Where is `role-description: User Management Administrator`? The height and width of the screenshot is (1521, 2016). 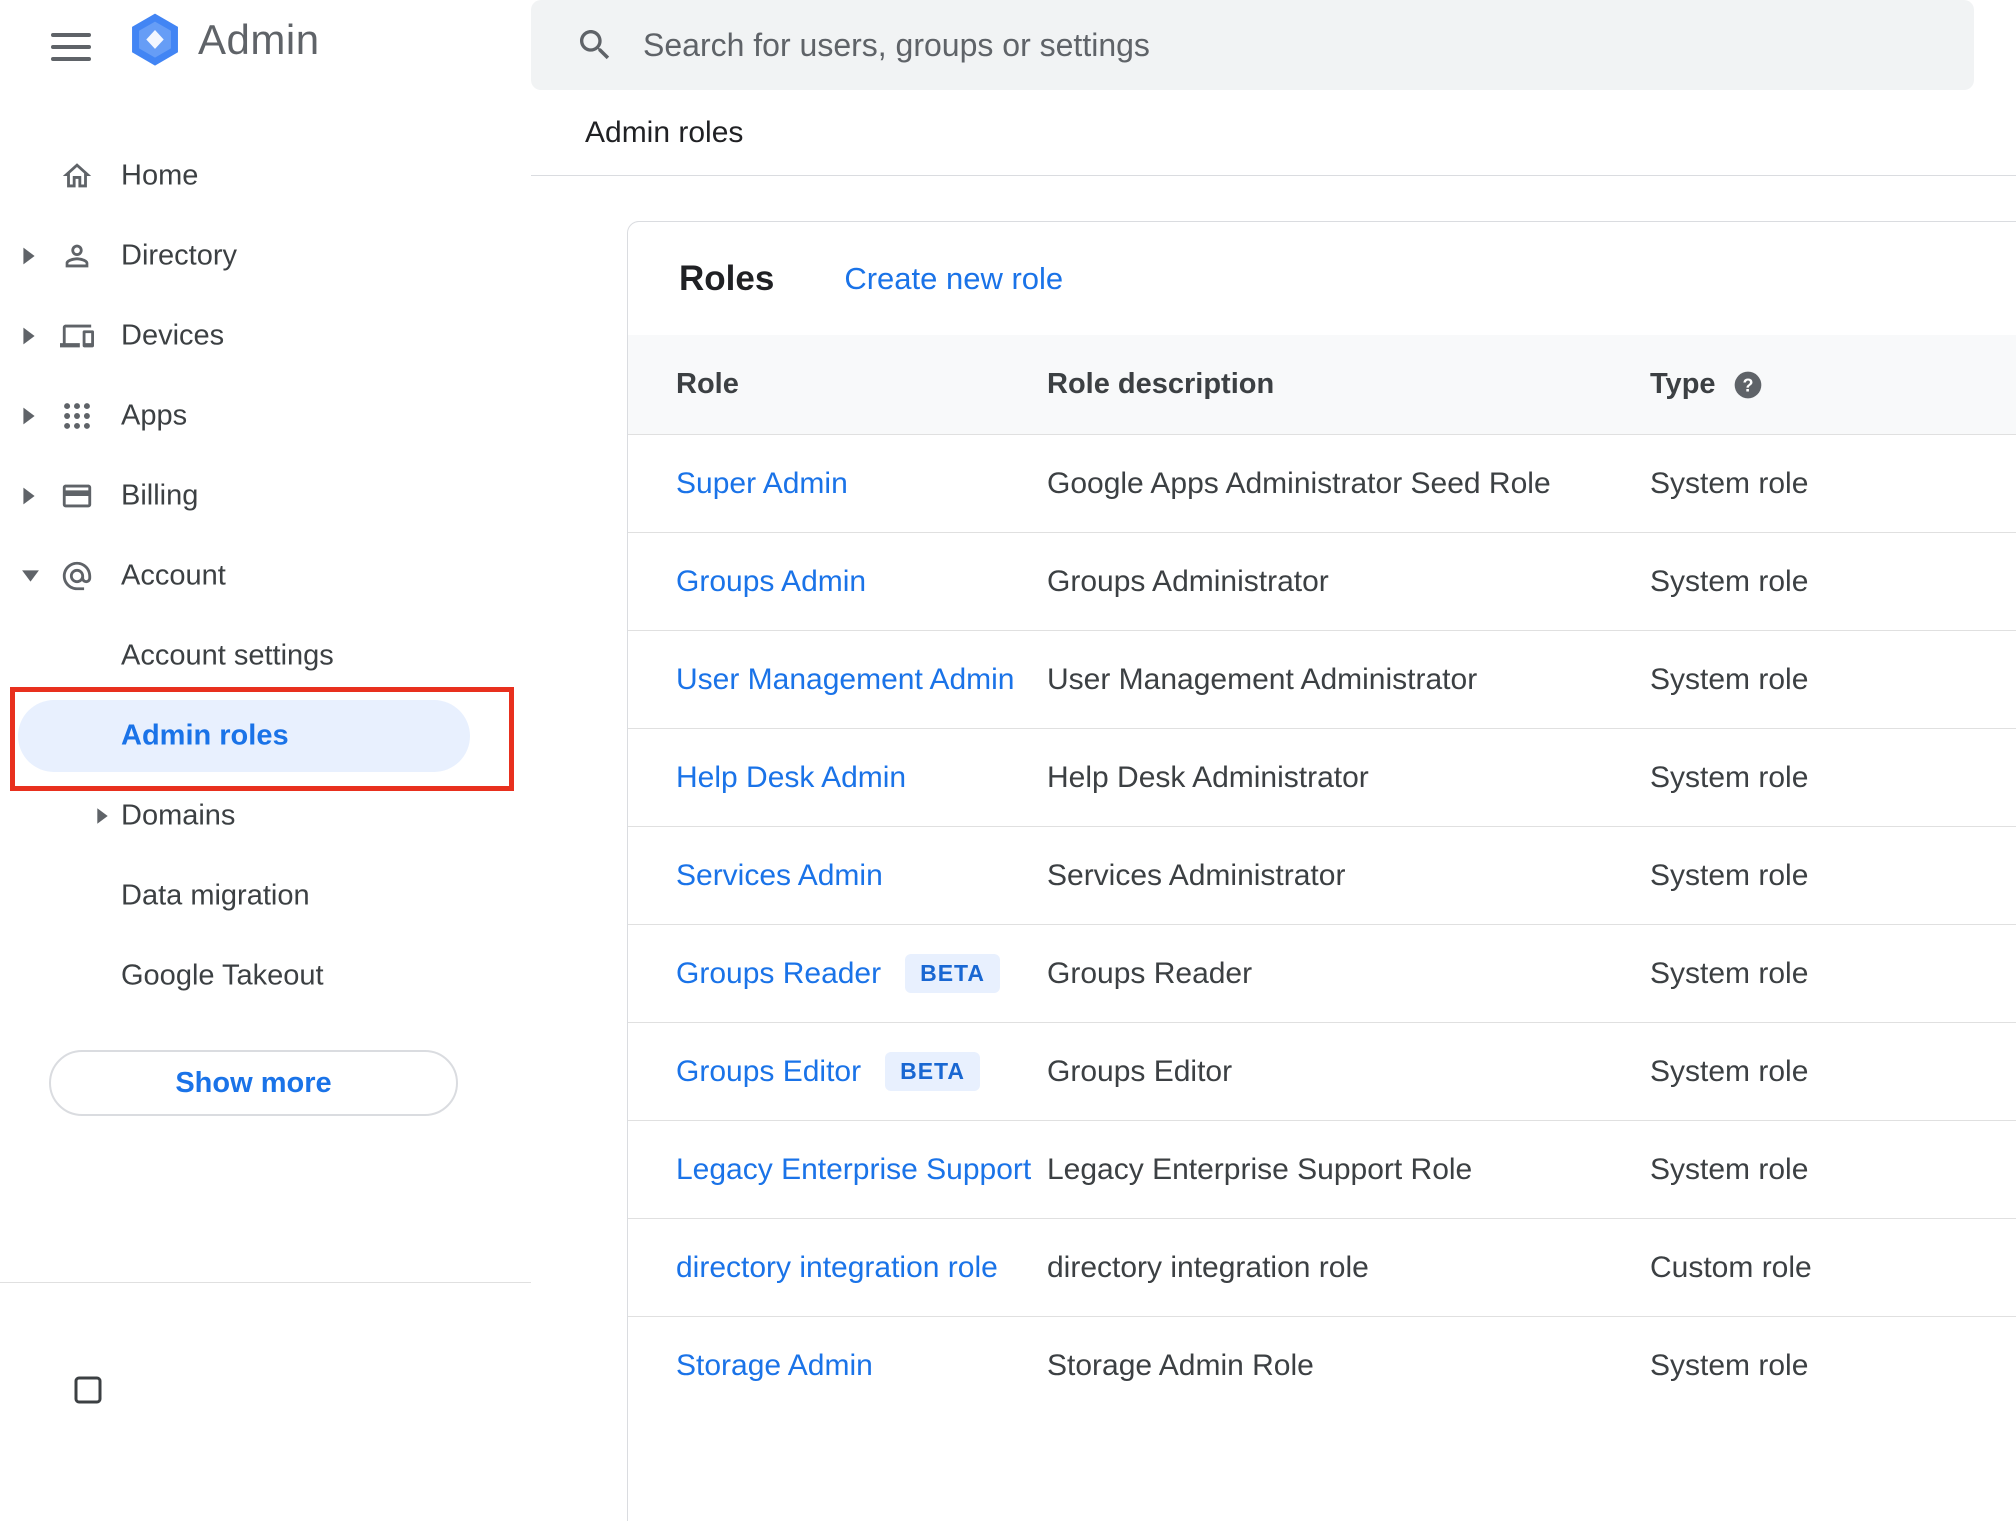 role-description: User Management Administrator is located at coordinates (1262, 679).